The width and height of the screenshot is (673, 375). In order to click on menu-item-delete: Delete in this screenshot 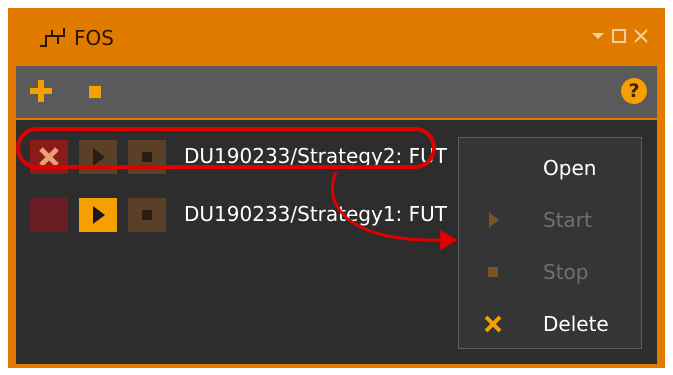, I will do `click(551, 324)`.